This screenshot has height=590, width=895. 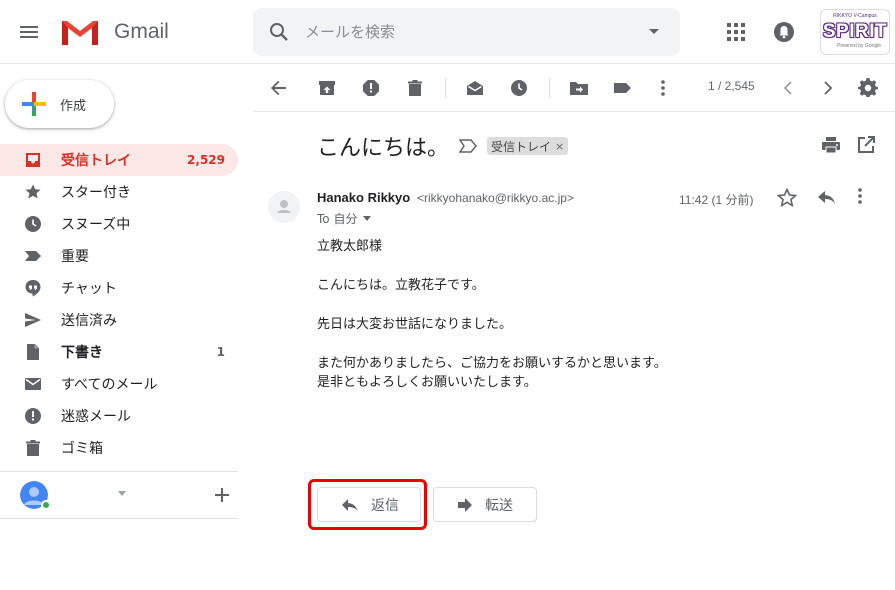 I want to click on compose-button: 作成, so click(x=59, y=104).